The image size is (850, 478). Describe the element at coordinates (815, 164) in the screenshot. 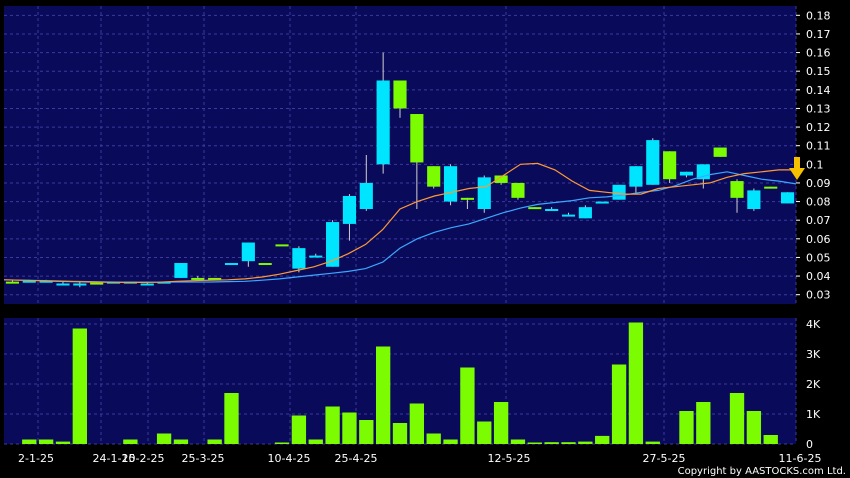

I see `price-tick-label: 0.1` at that location.